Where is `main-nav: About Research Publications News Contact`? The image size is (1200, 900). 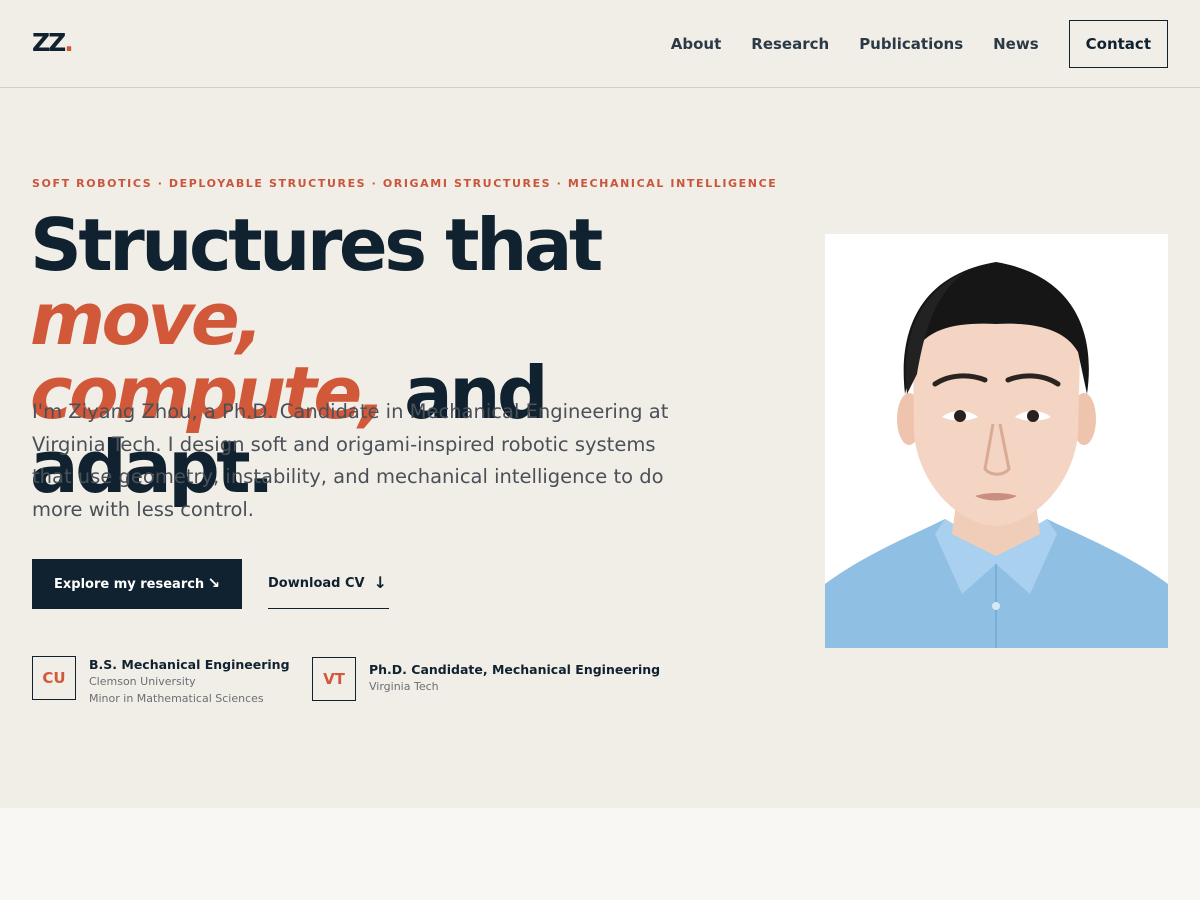 main-nav: About Research Publications News Contact is located at coordinates (904, 44).